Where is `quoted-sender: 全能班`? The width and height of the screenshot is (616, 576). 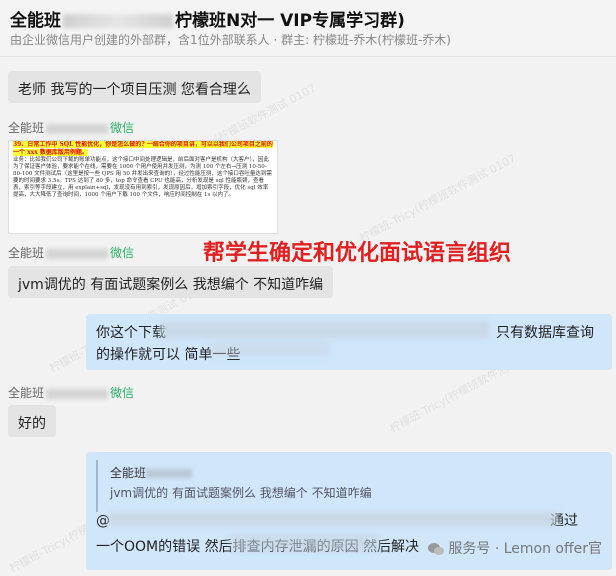
quoted-sender: 全能班 is located at coordinates (151, 472).